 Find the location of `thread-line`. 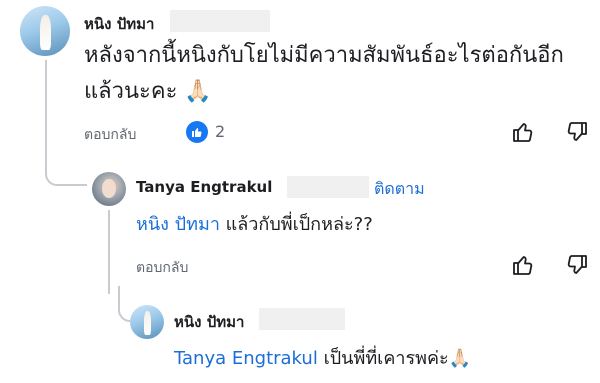

thread-line is located at coordinates (109, 252).